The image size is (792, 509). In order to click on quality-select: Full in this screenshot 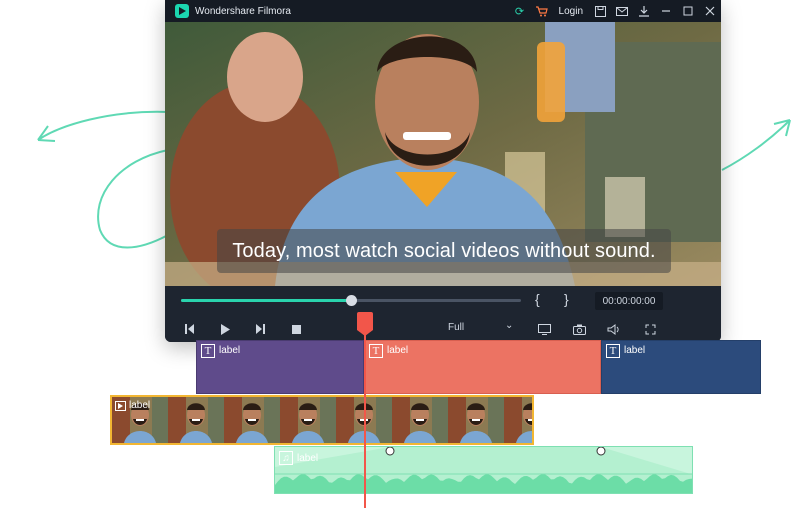, I will do `click(456, 327)`.